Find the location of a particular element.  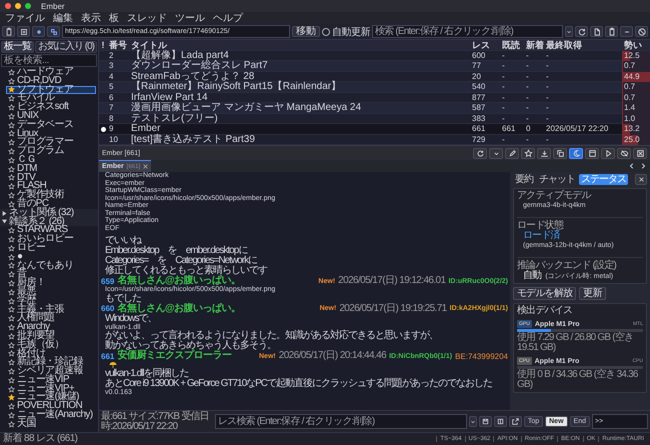

pencil-button is located at coordinates (512, 153).